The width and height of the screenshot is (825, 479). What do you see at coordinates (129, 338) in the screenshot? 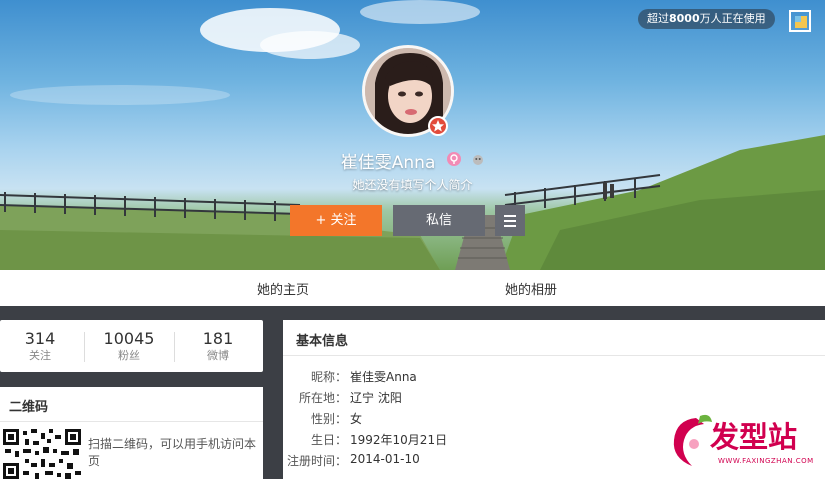
I see `stat-followers-value: 10045` at bounding box center [129, 338].